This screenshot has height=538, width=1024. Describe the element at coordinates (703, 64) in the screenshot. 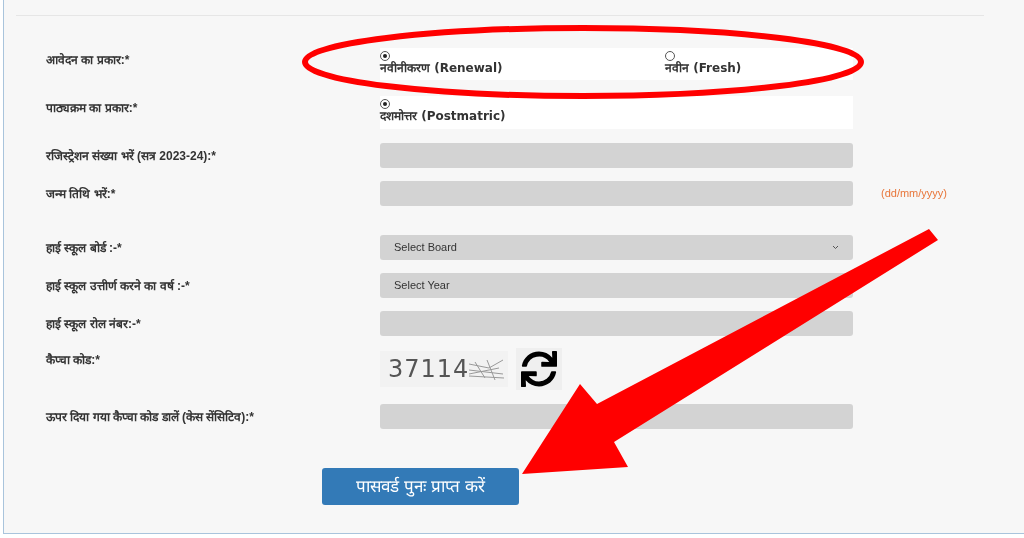

I see `radio-option: नवीन (Fresh)` at that location.